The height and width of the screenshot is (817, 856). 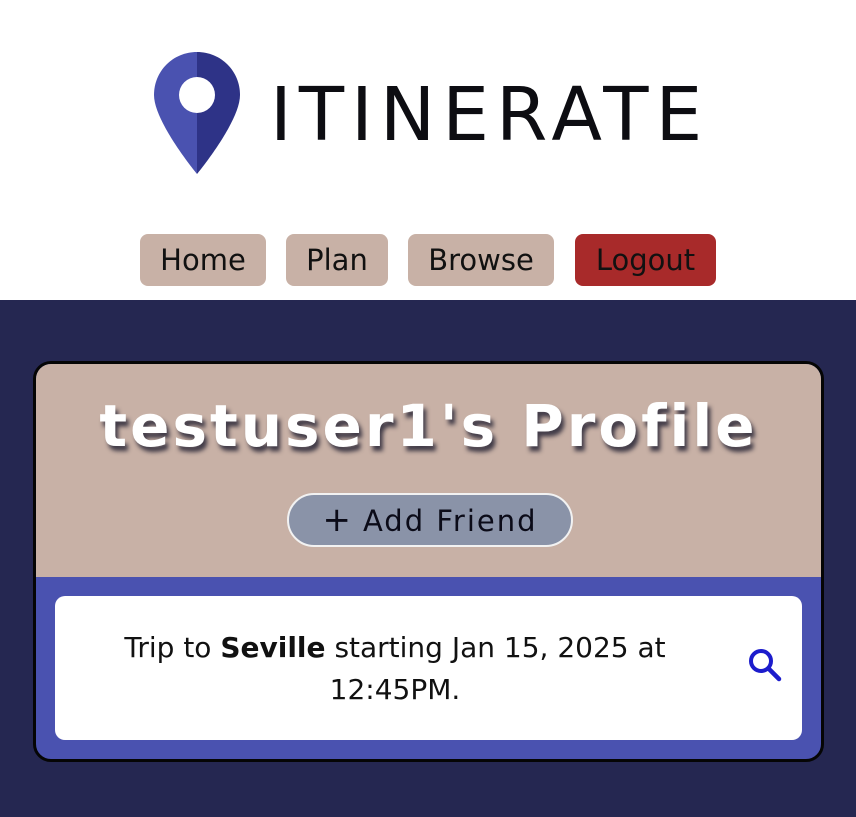 I want to click on nav-plan-button: Plan, so click(x=337, y=260).